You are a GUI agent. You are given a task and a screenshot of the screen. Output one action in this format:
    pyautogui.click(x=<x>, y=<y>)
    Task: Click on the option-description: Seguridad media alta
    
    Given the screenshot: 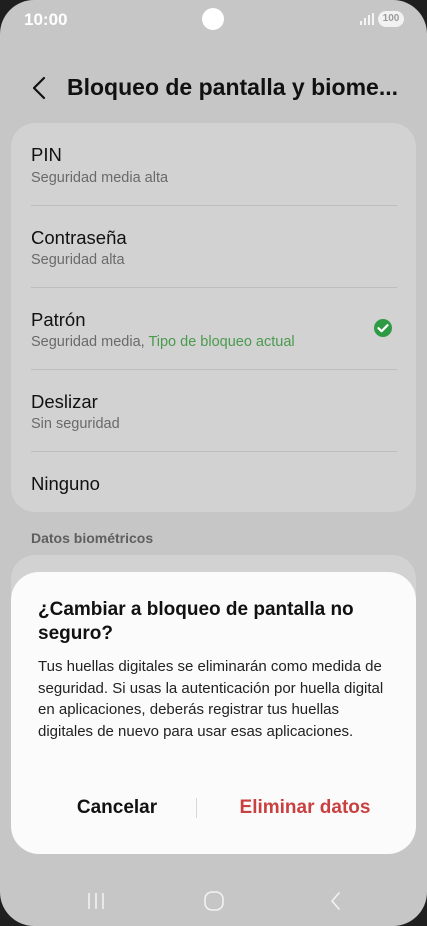 What is the action you would take?
    pyautogui.click(x=100, y=178)
    